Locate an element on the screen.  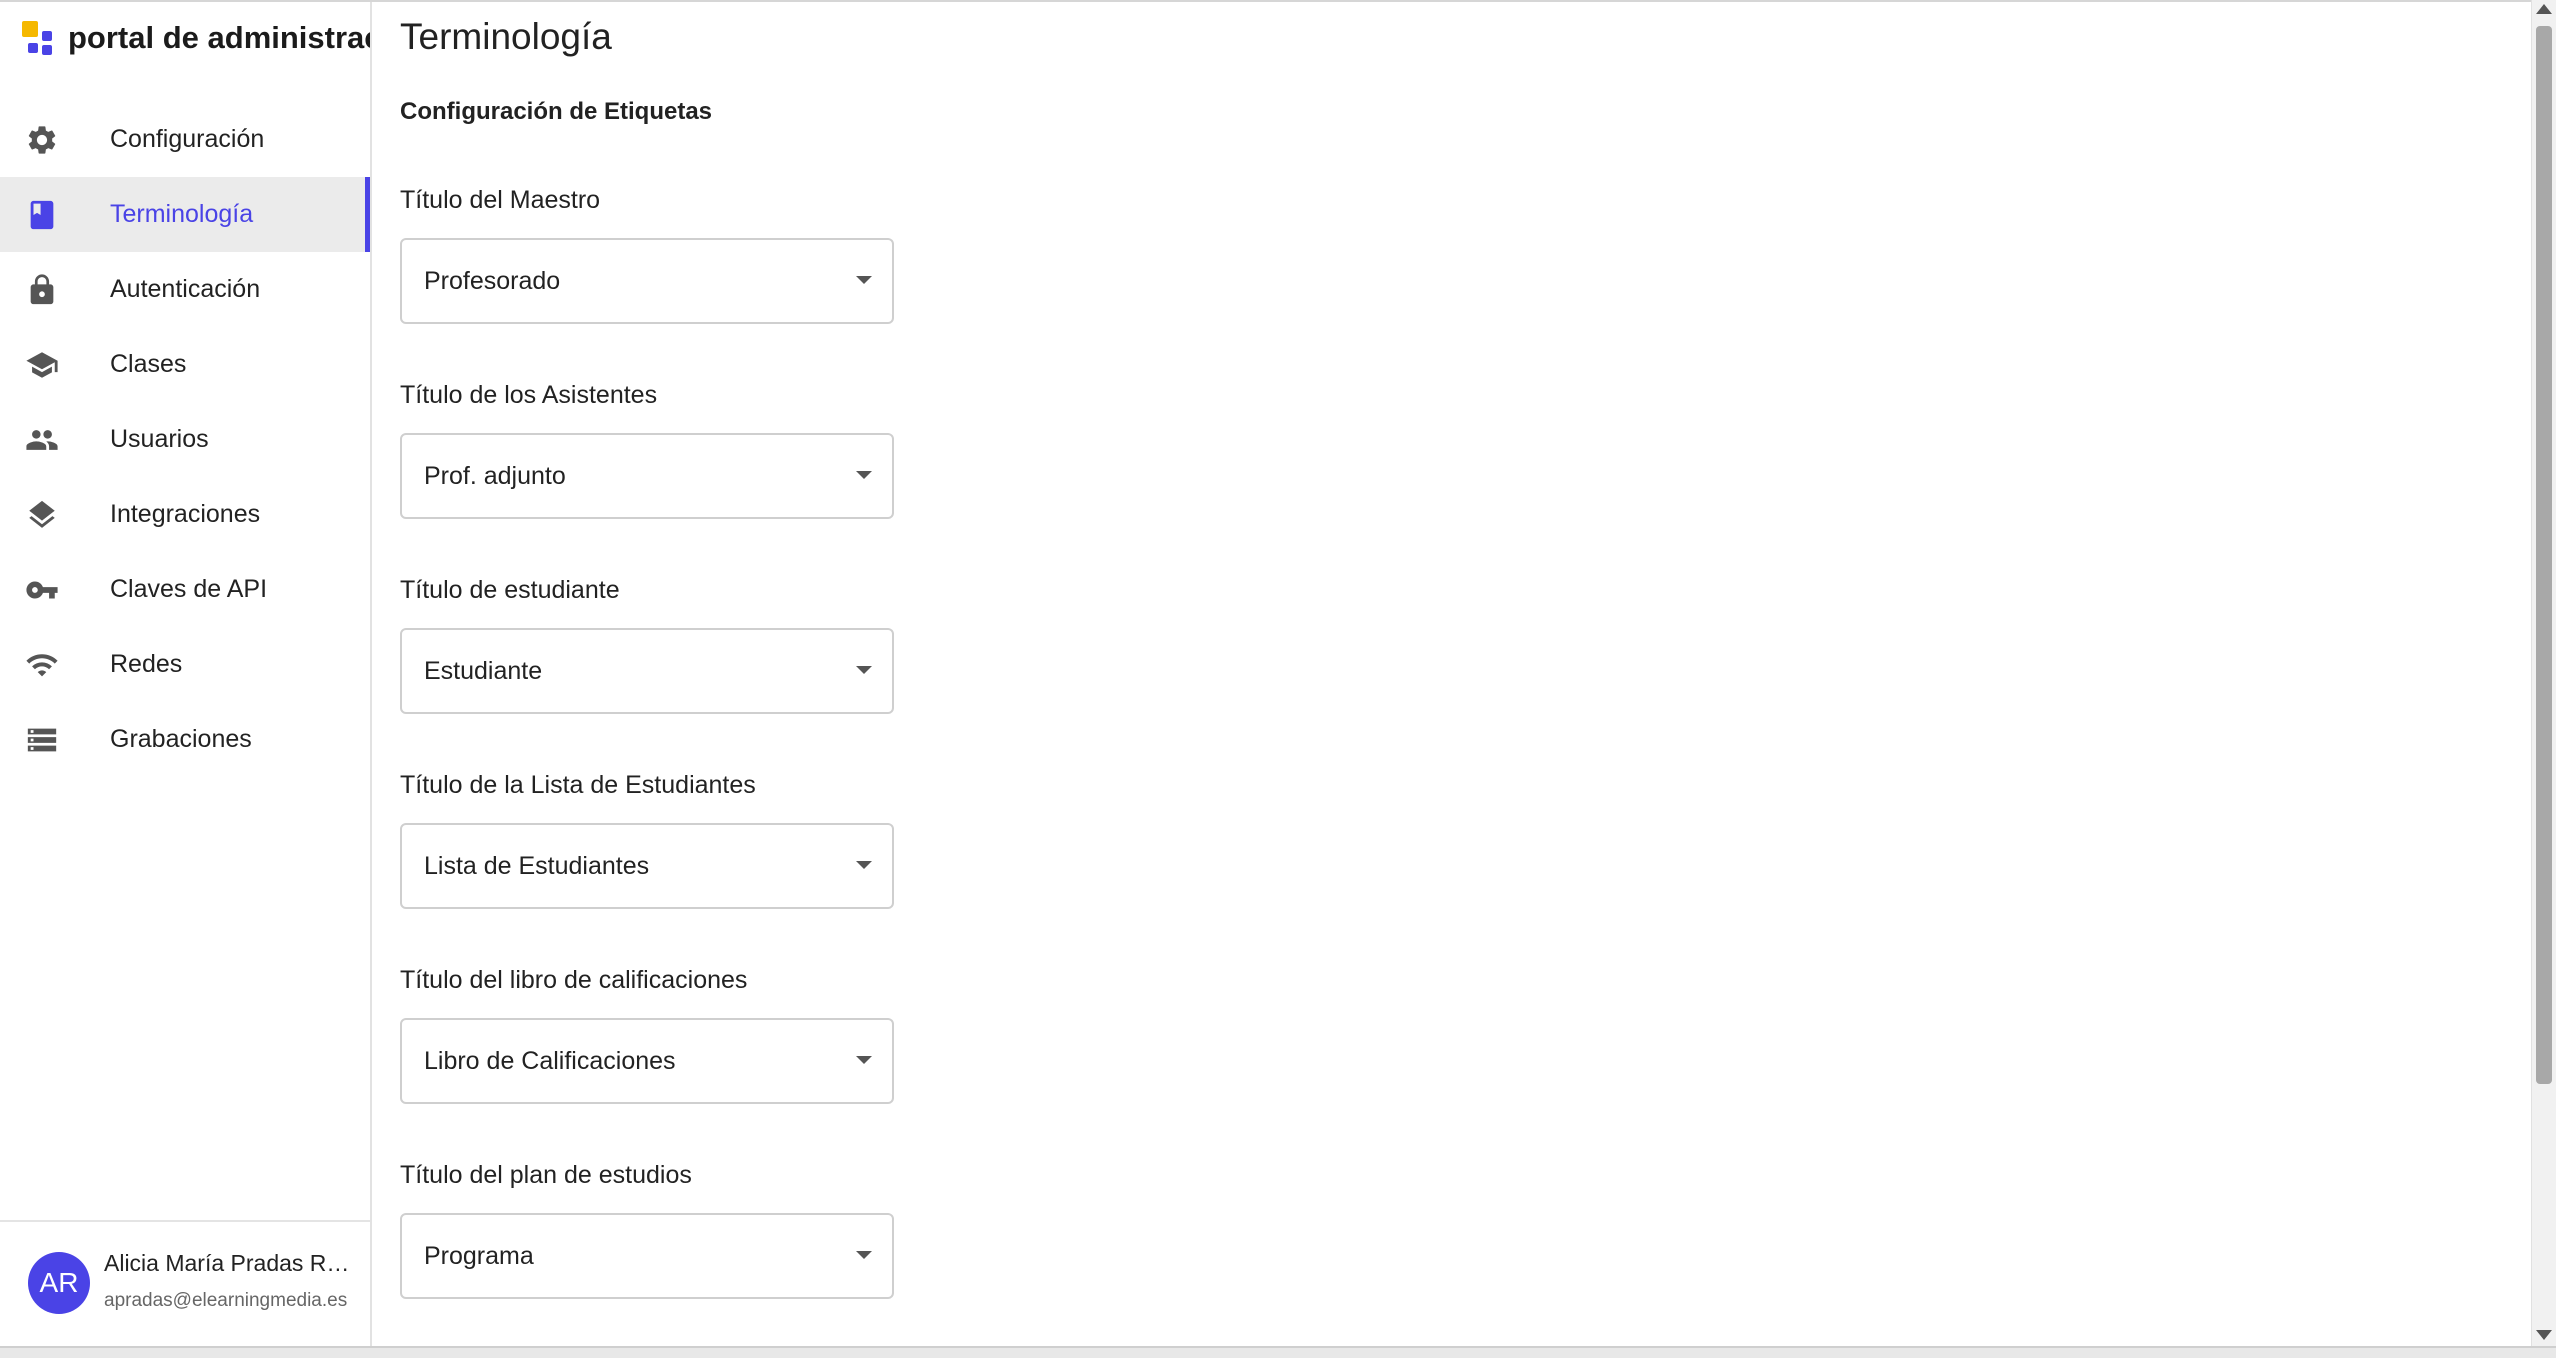
scroll-down-arrow-icon is located at coordinates (2544, 1335).